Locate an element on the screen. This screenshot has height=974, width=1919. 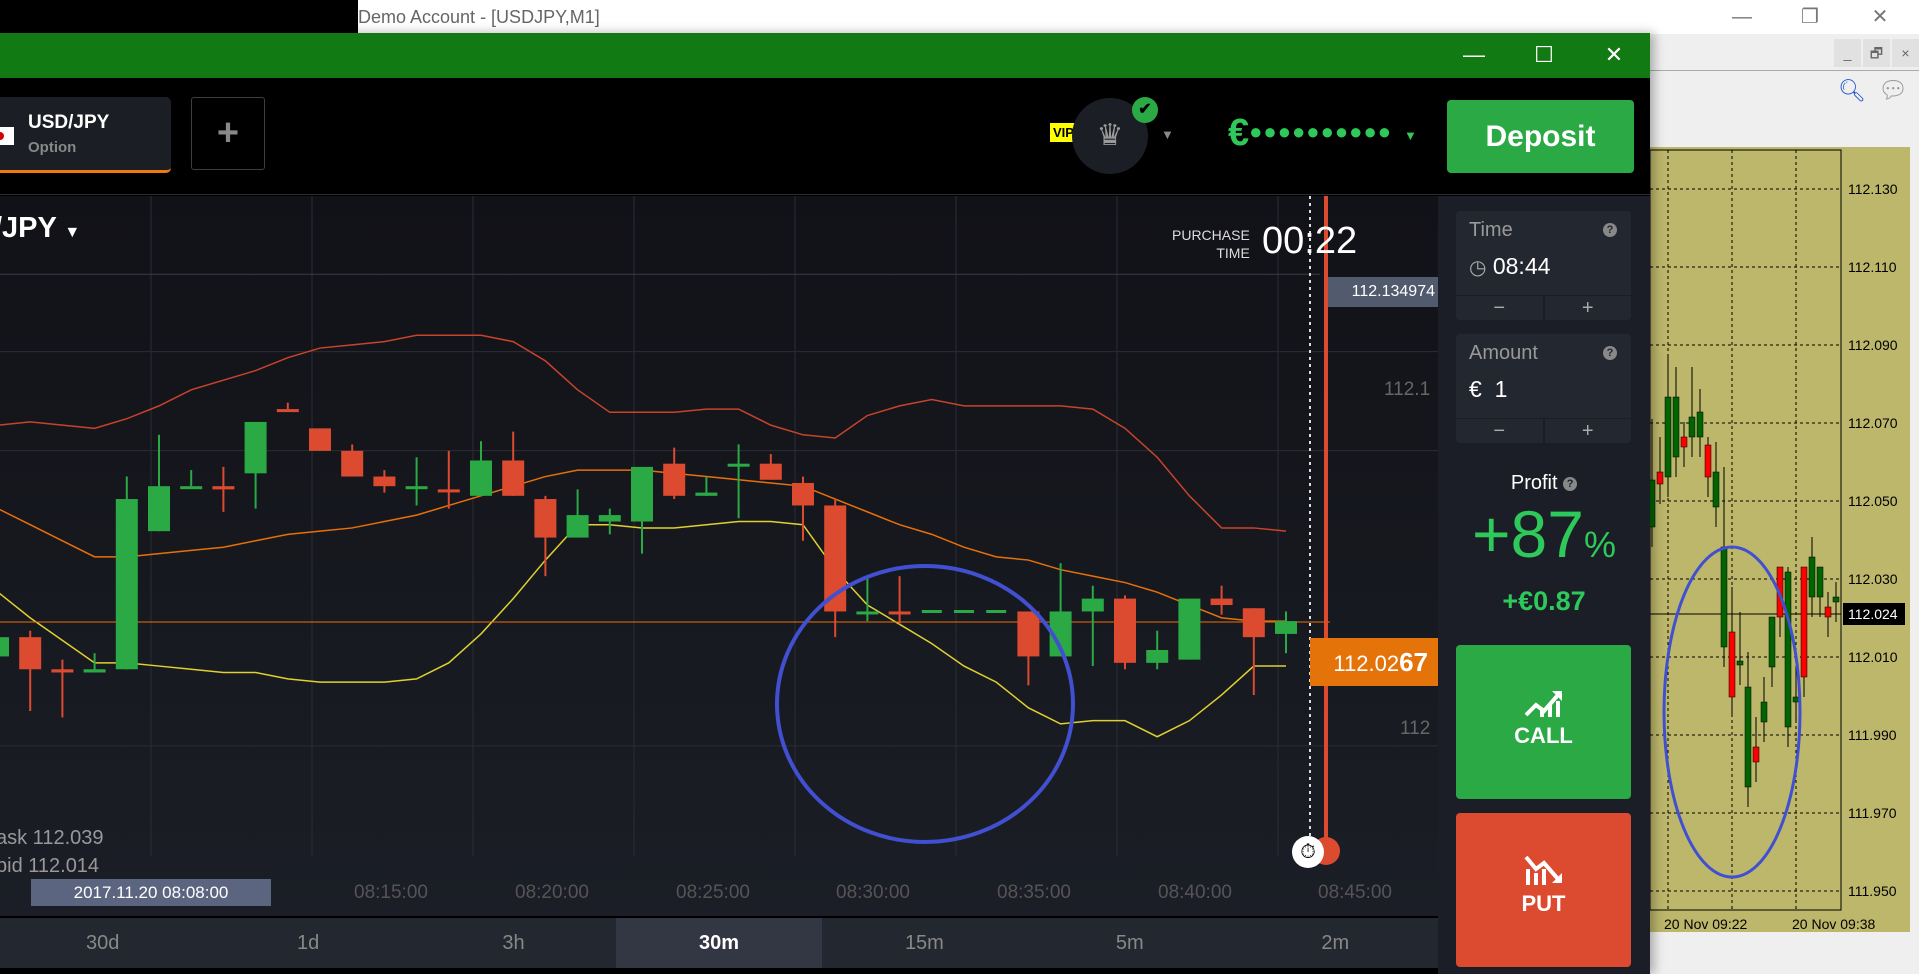
mt4-y-tick: 112.110 is located at coordinates (1872, 267).